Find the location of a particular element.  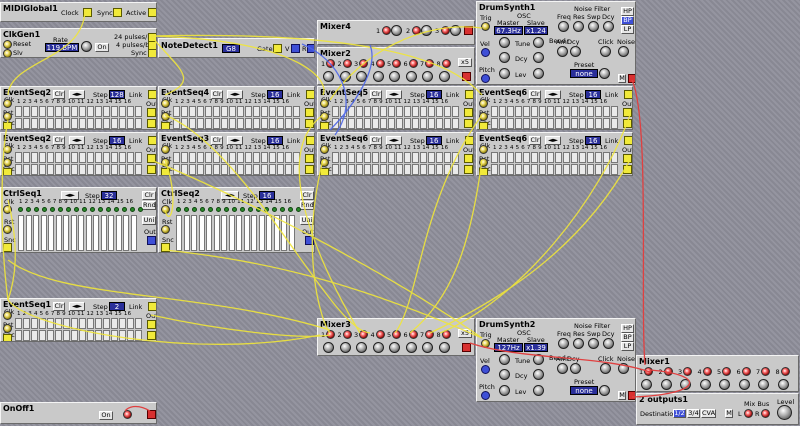

preset-knob is located at coordinates (604, 73).